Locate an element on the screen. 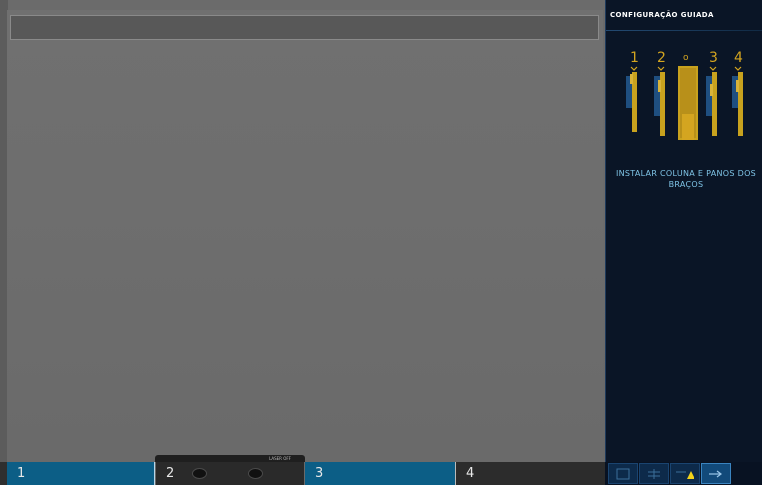 The image size is (762, 485). arm-2-button: 2 is located at coordinates (230, 473).